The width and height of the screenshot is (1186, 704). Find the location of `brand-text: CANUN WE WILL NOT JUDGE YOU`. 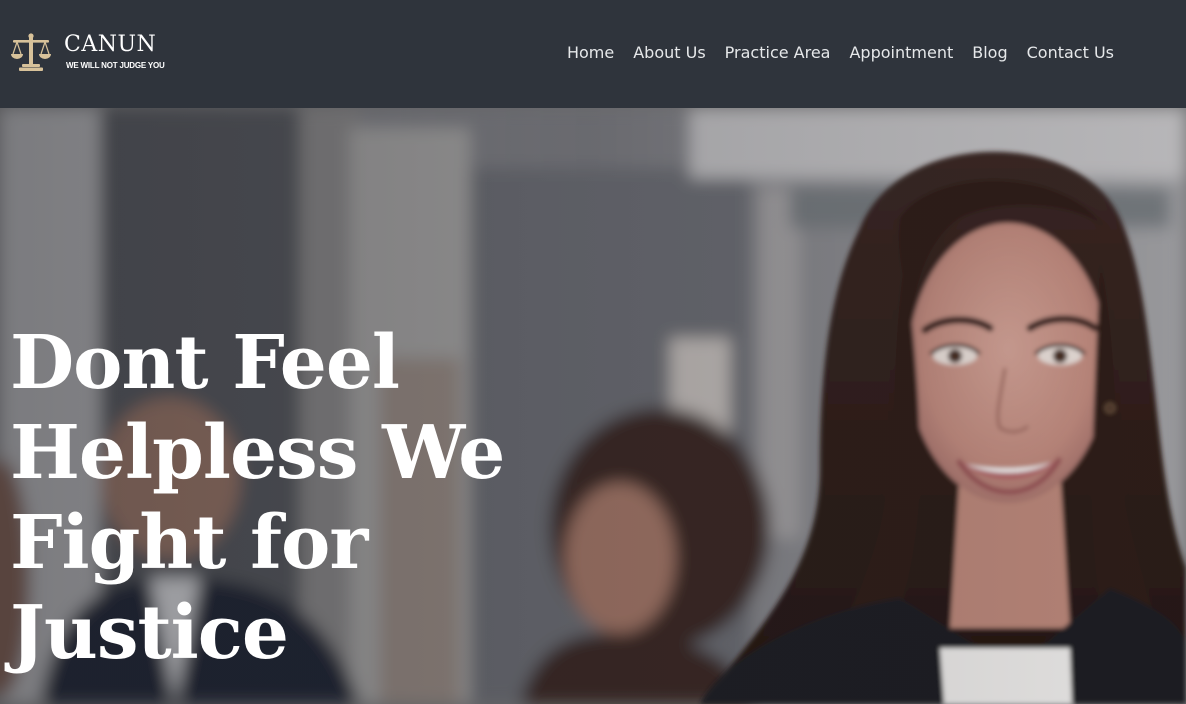

brand-text: CANUN WE WILL NOT JUDGE YOU is located at coordinates (114, 51).